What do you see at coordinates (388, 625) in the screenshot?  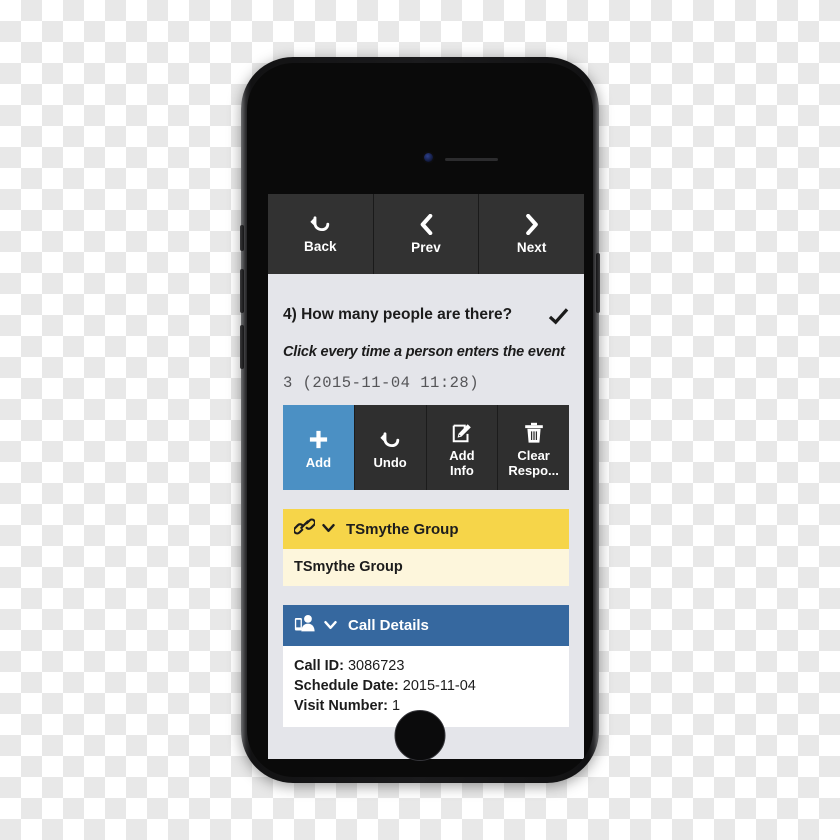 I see `call-details-panel-title: Call Details` at bounding box center [388, 625].